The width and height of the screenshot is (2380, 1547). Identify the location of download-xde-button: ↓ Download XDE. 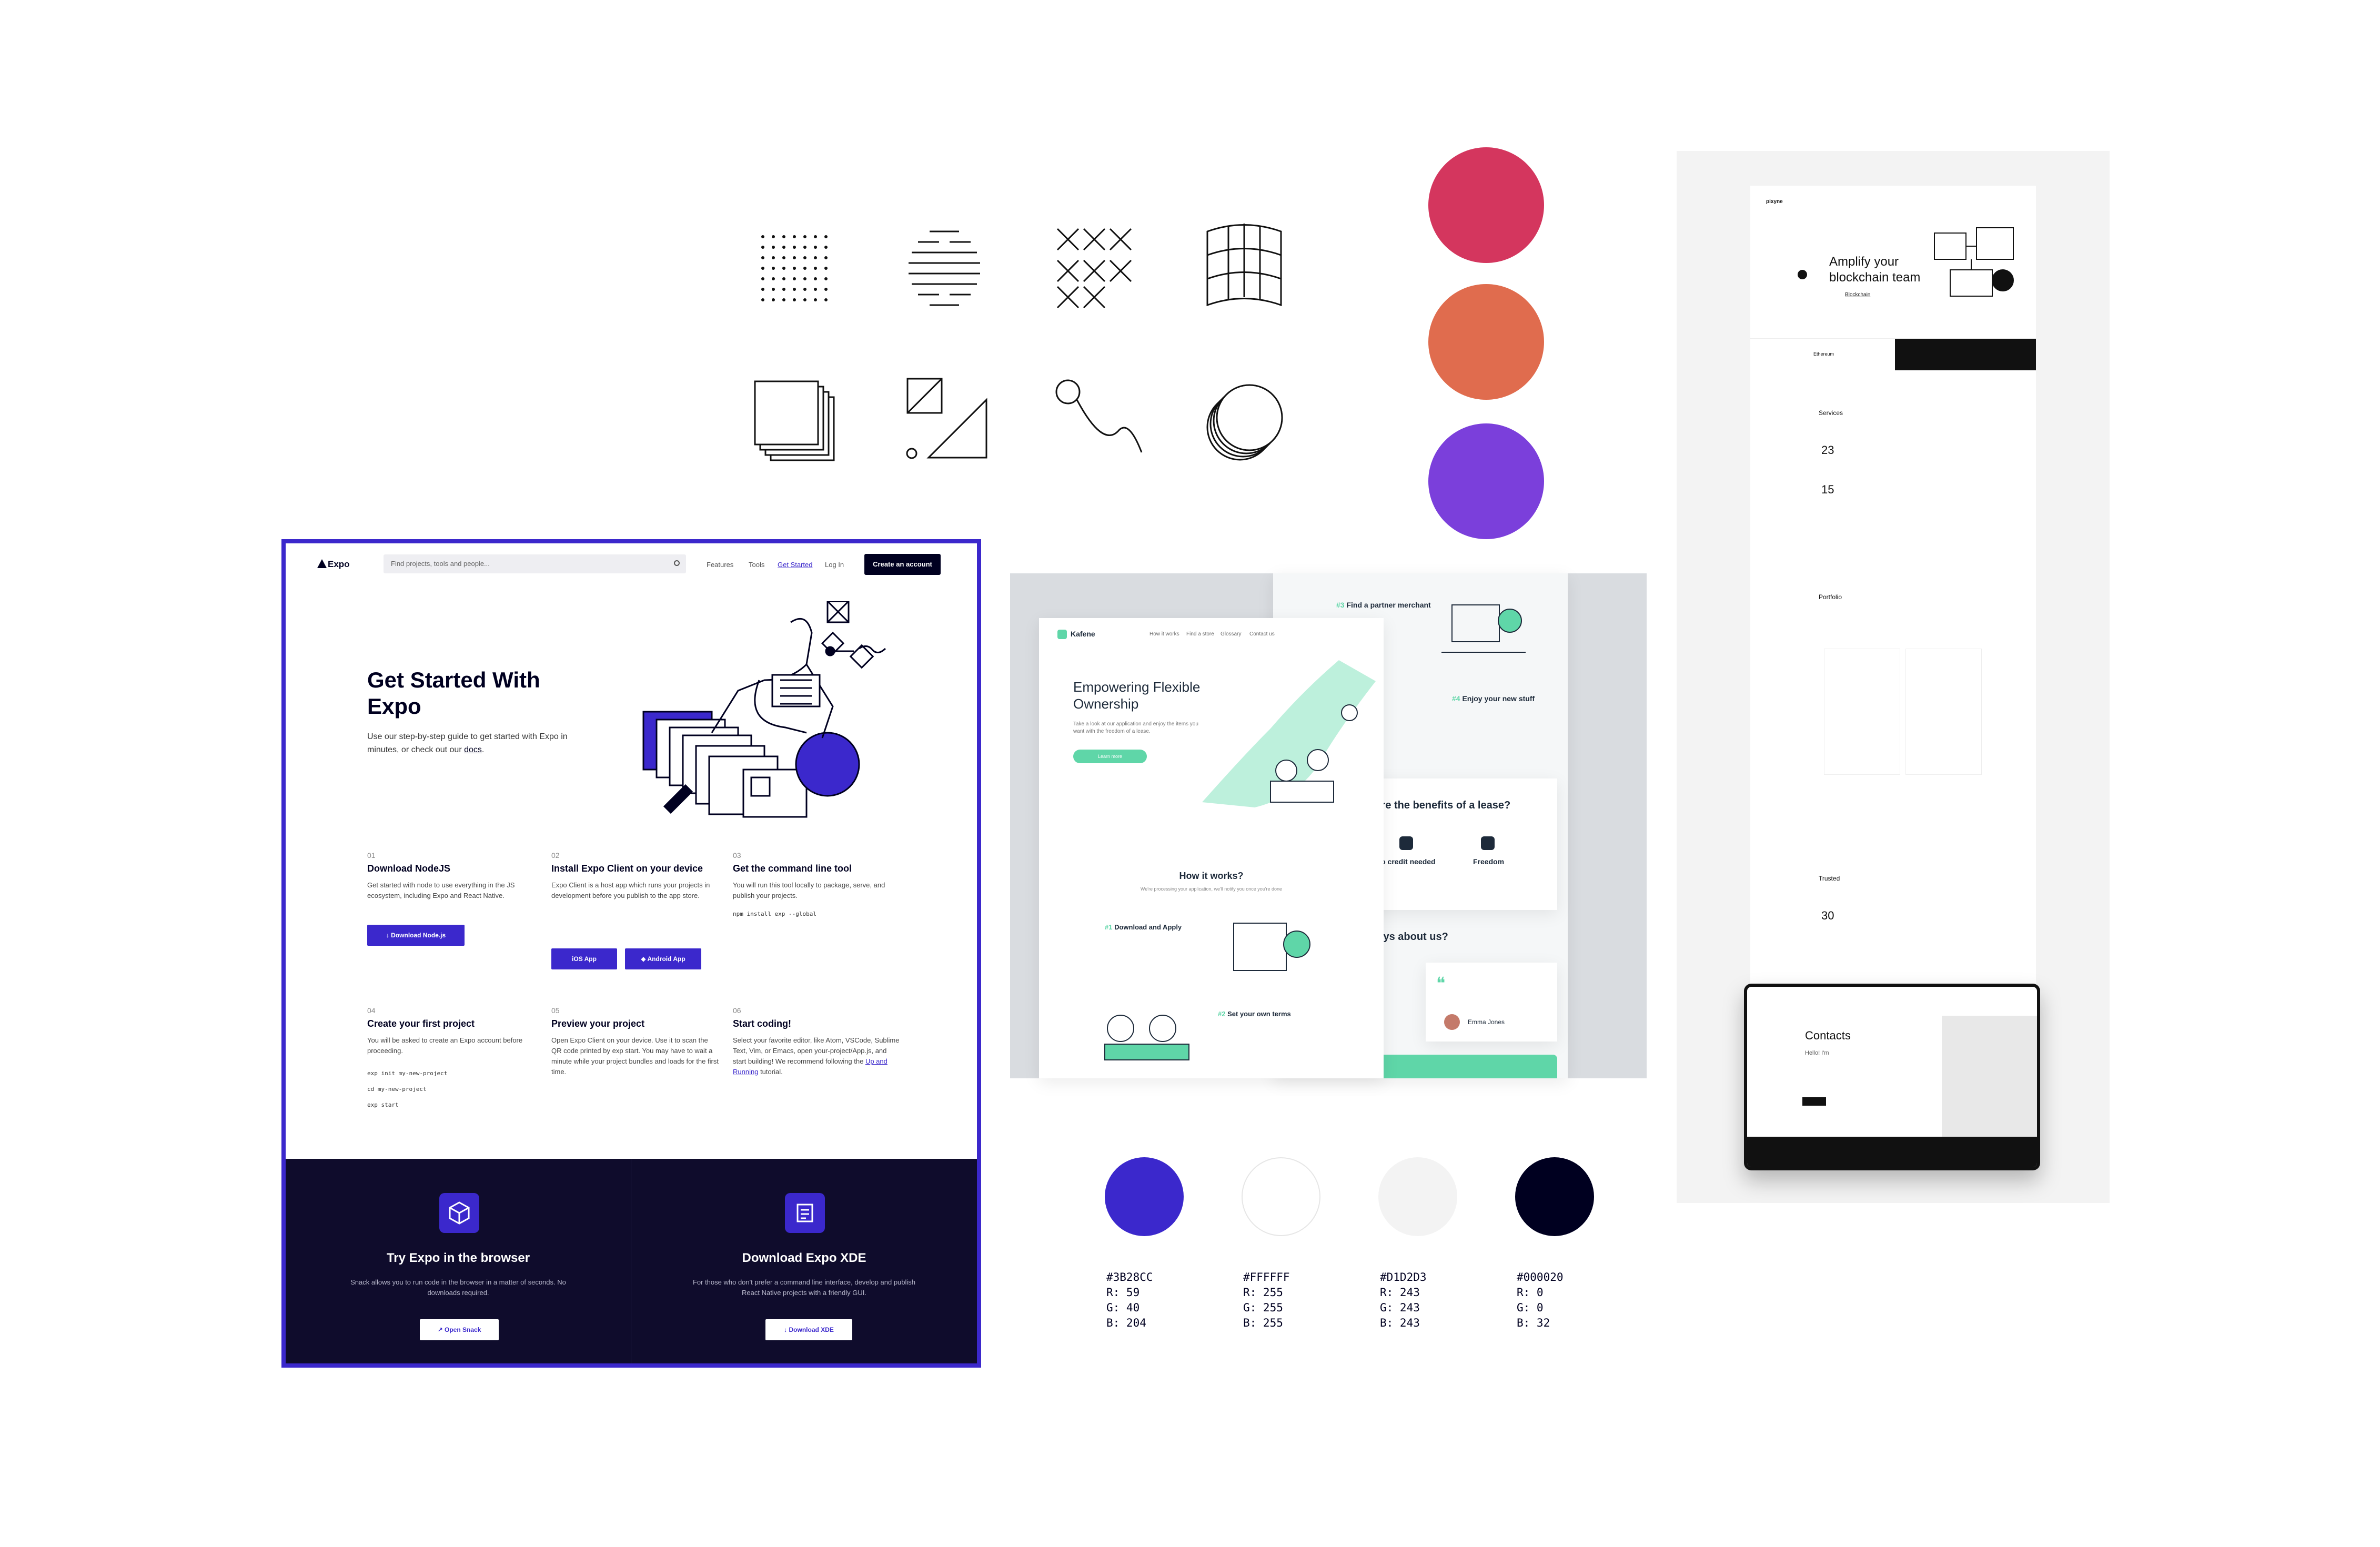
(808, 1329).